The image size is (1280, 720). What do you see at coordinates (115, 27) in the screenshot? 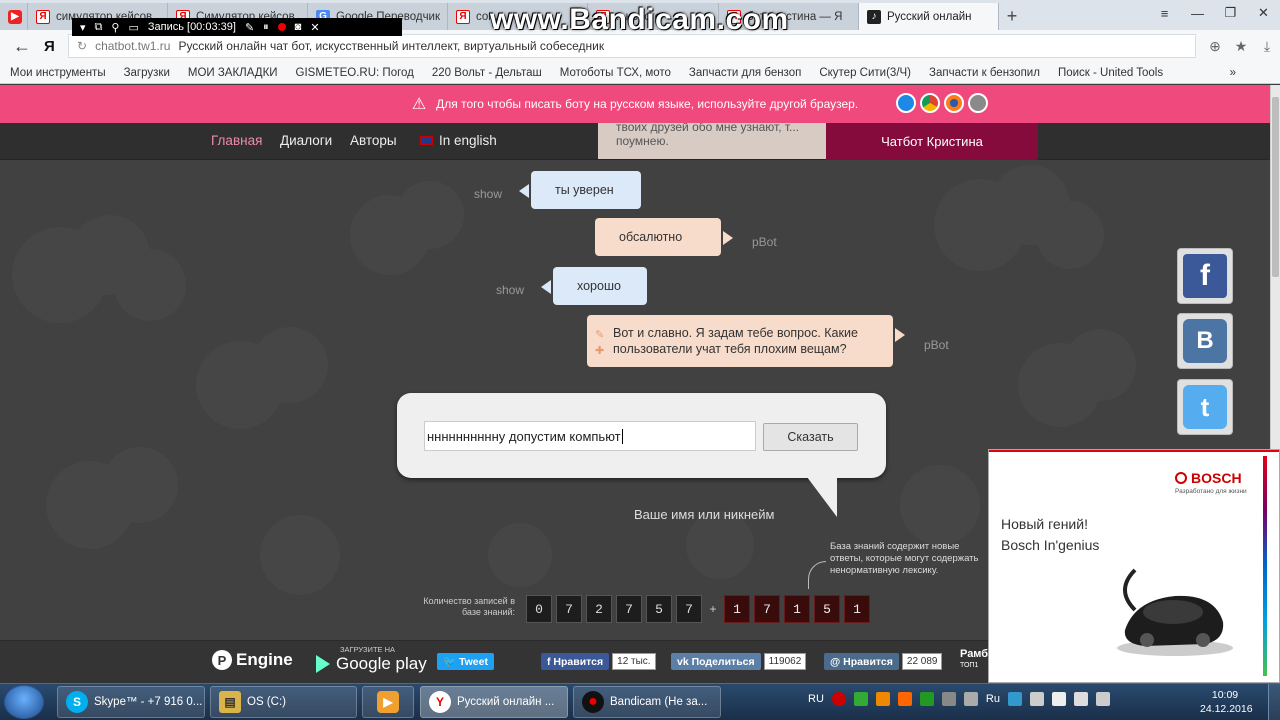
I see `search-icon: ⚲` at bounding box center [115, 27].